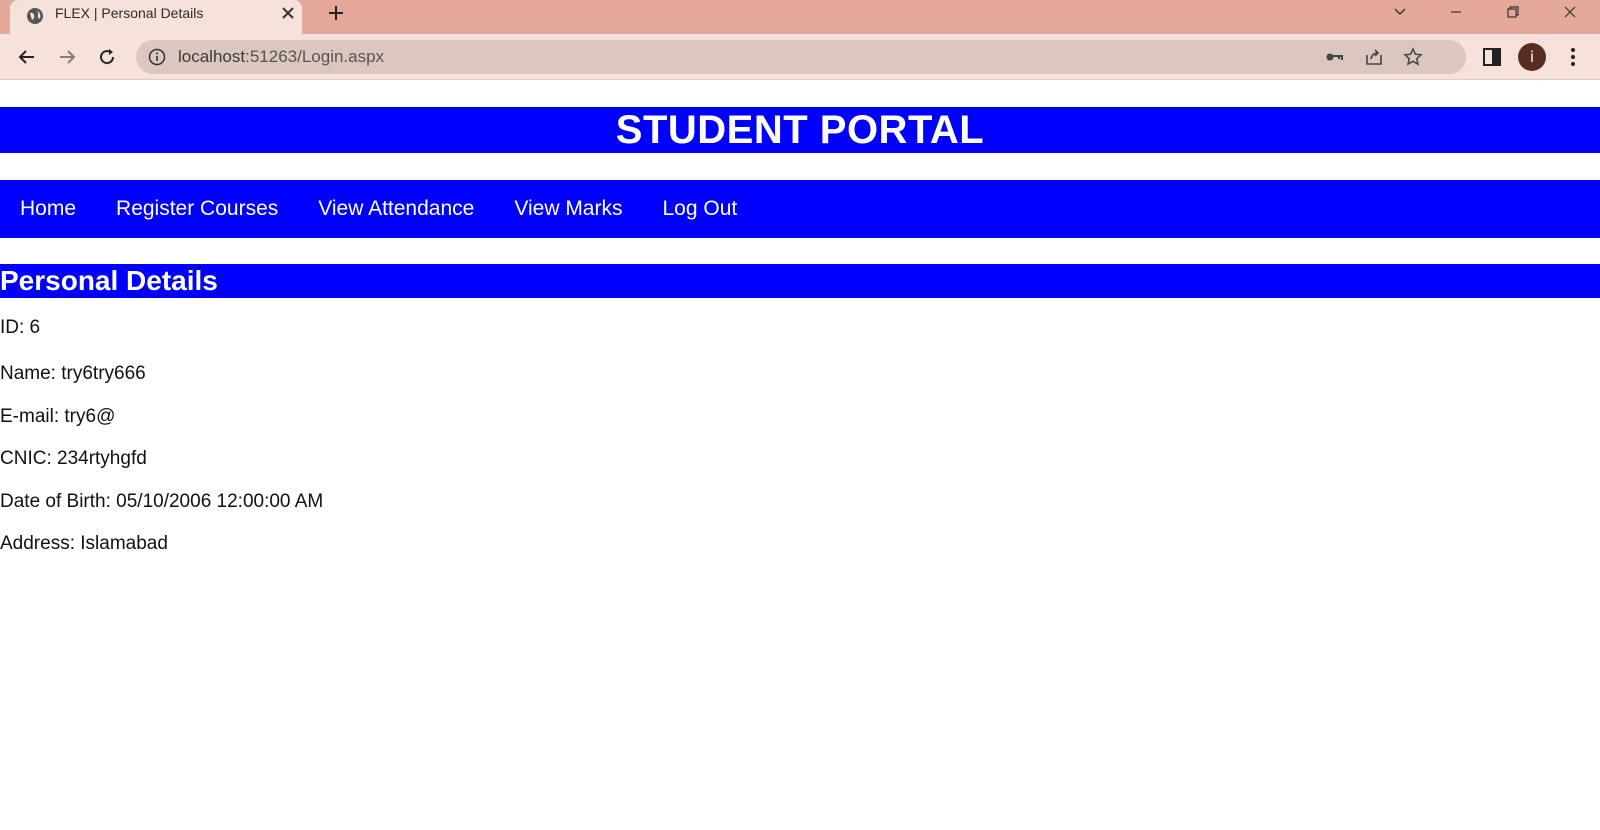  I want to click on nav-view-attendance: View Attendance, so click(396, 209).